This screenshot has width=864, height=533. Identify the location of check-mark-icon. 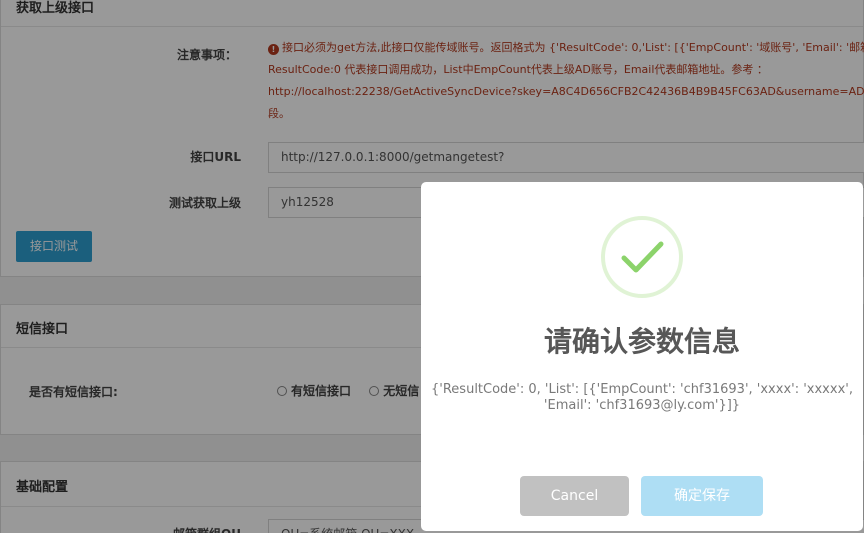
(642, 257).